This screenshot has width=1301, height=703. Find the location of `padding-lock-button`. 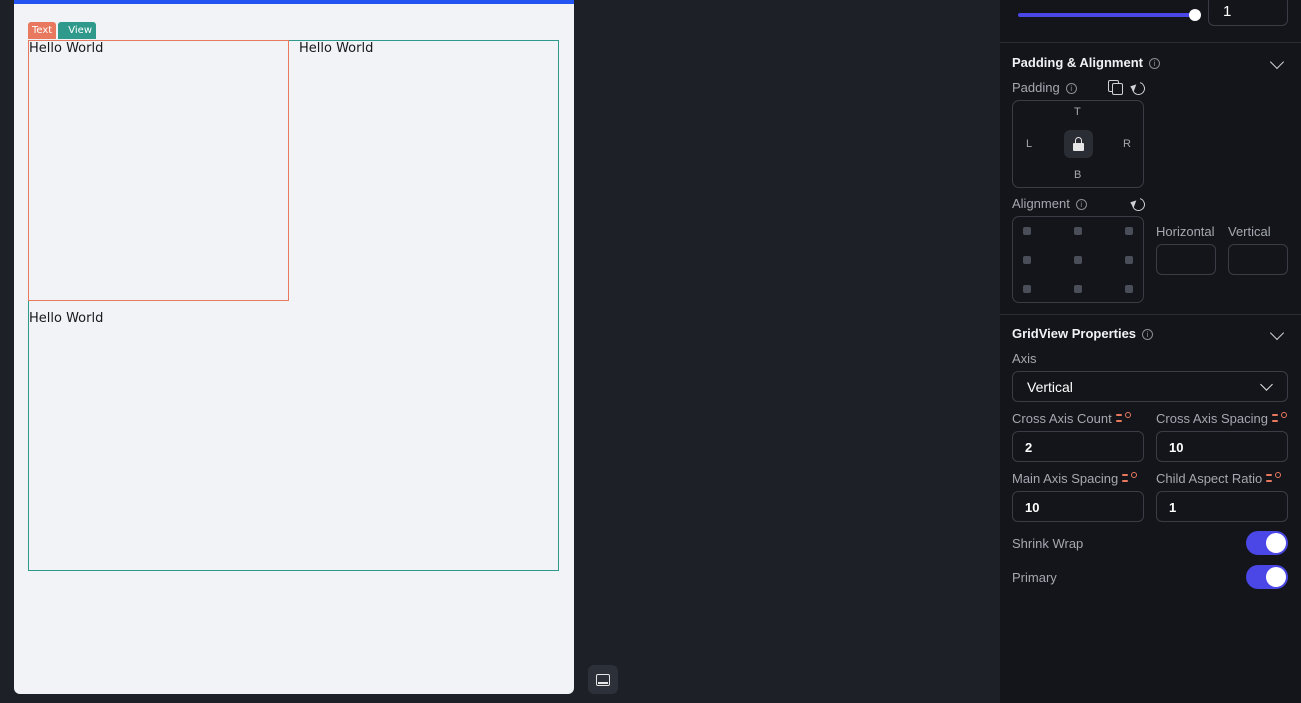

padding-lock-button is located at coordinates (1078, 144).